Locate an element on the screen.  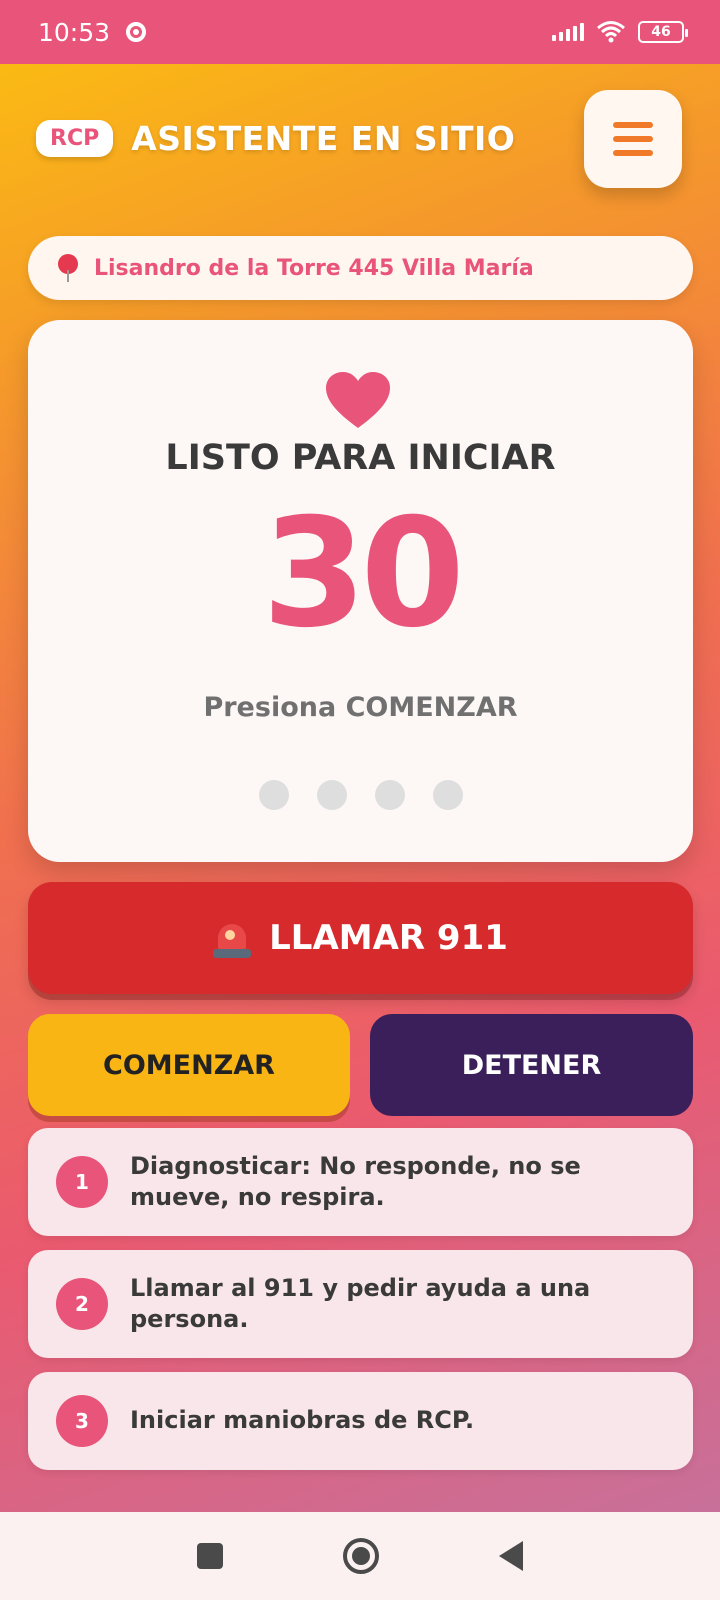
system-nav-bar is located at coordinates (360, 1556).